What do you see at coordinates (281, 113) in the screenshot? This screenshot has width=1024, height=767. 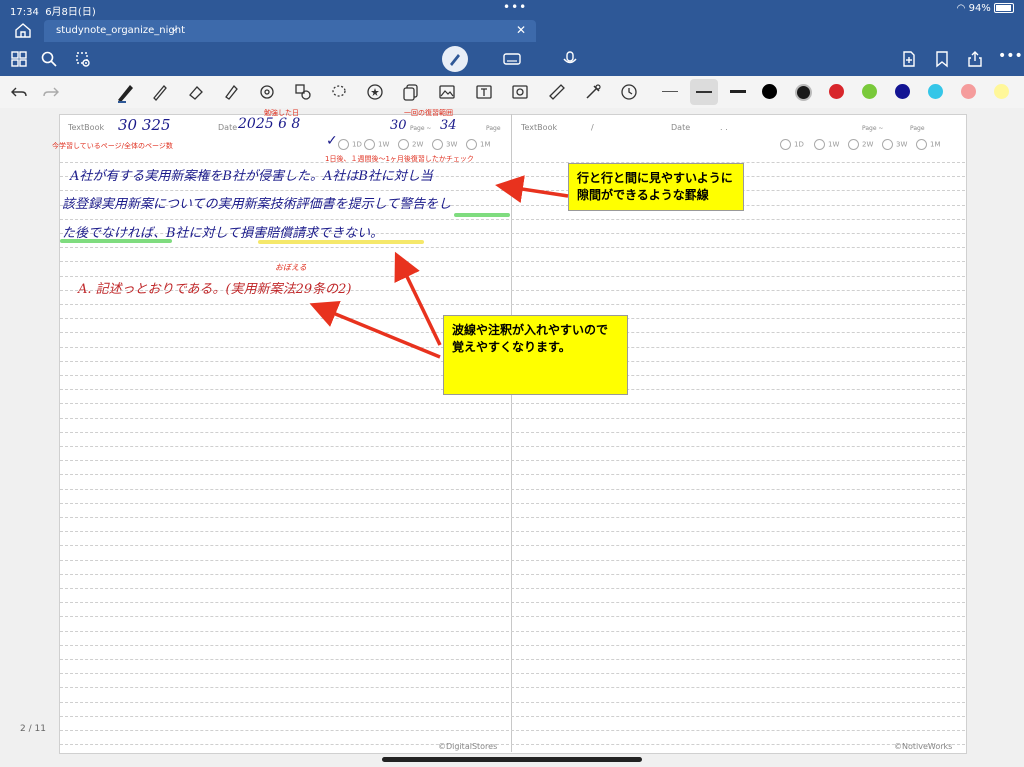 I see `note-studied-date: 勉強した日` at bounding box center [281, 113].